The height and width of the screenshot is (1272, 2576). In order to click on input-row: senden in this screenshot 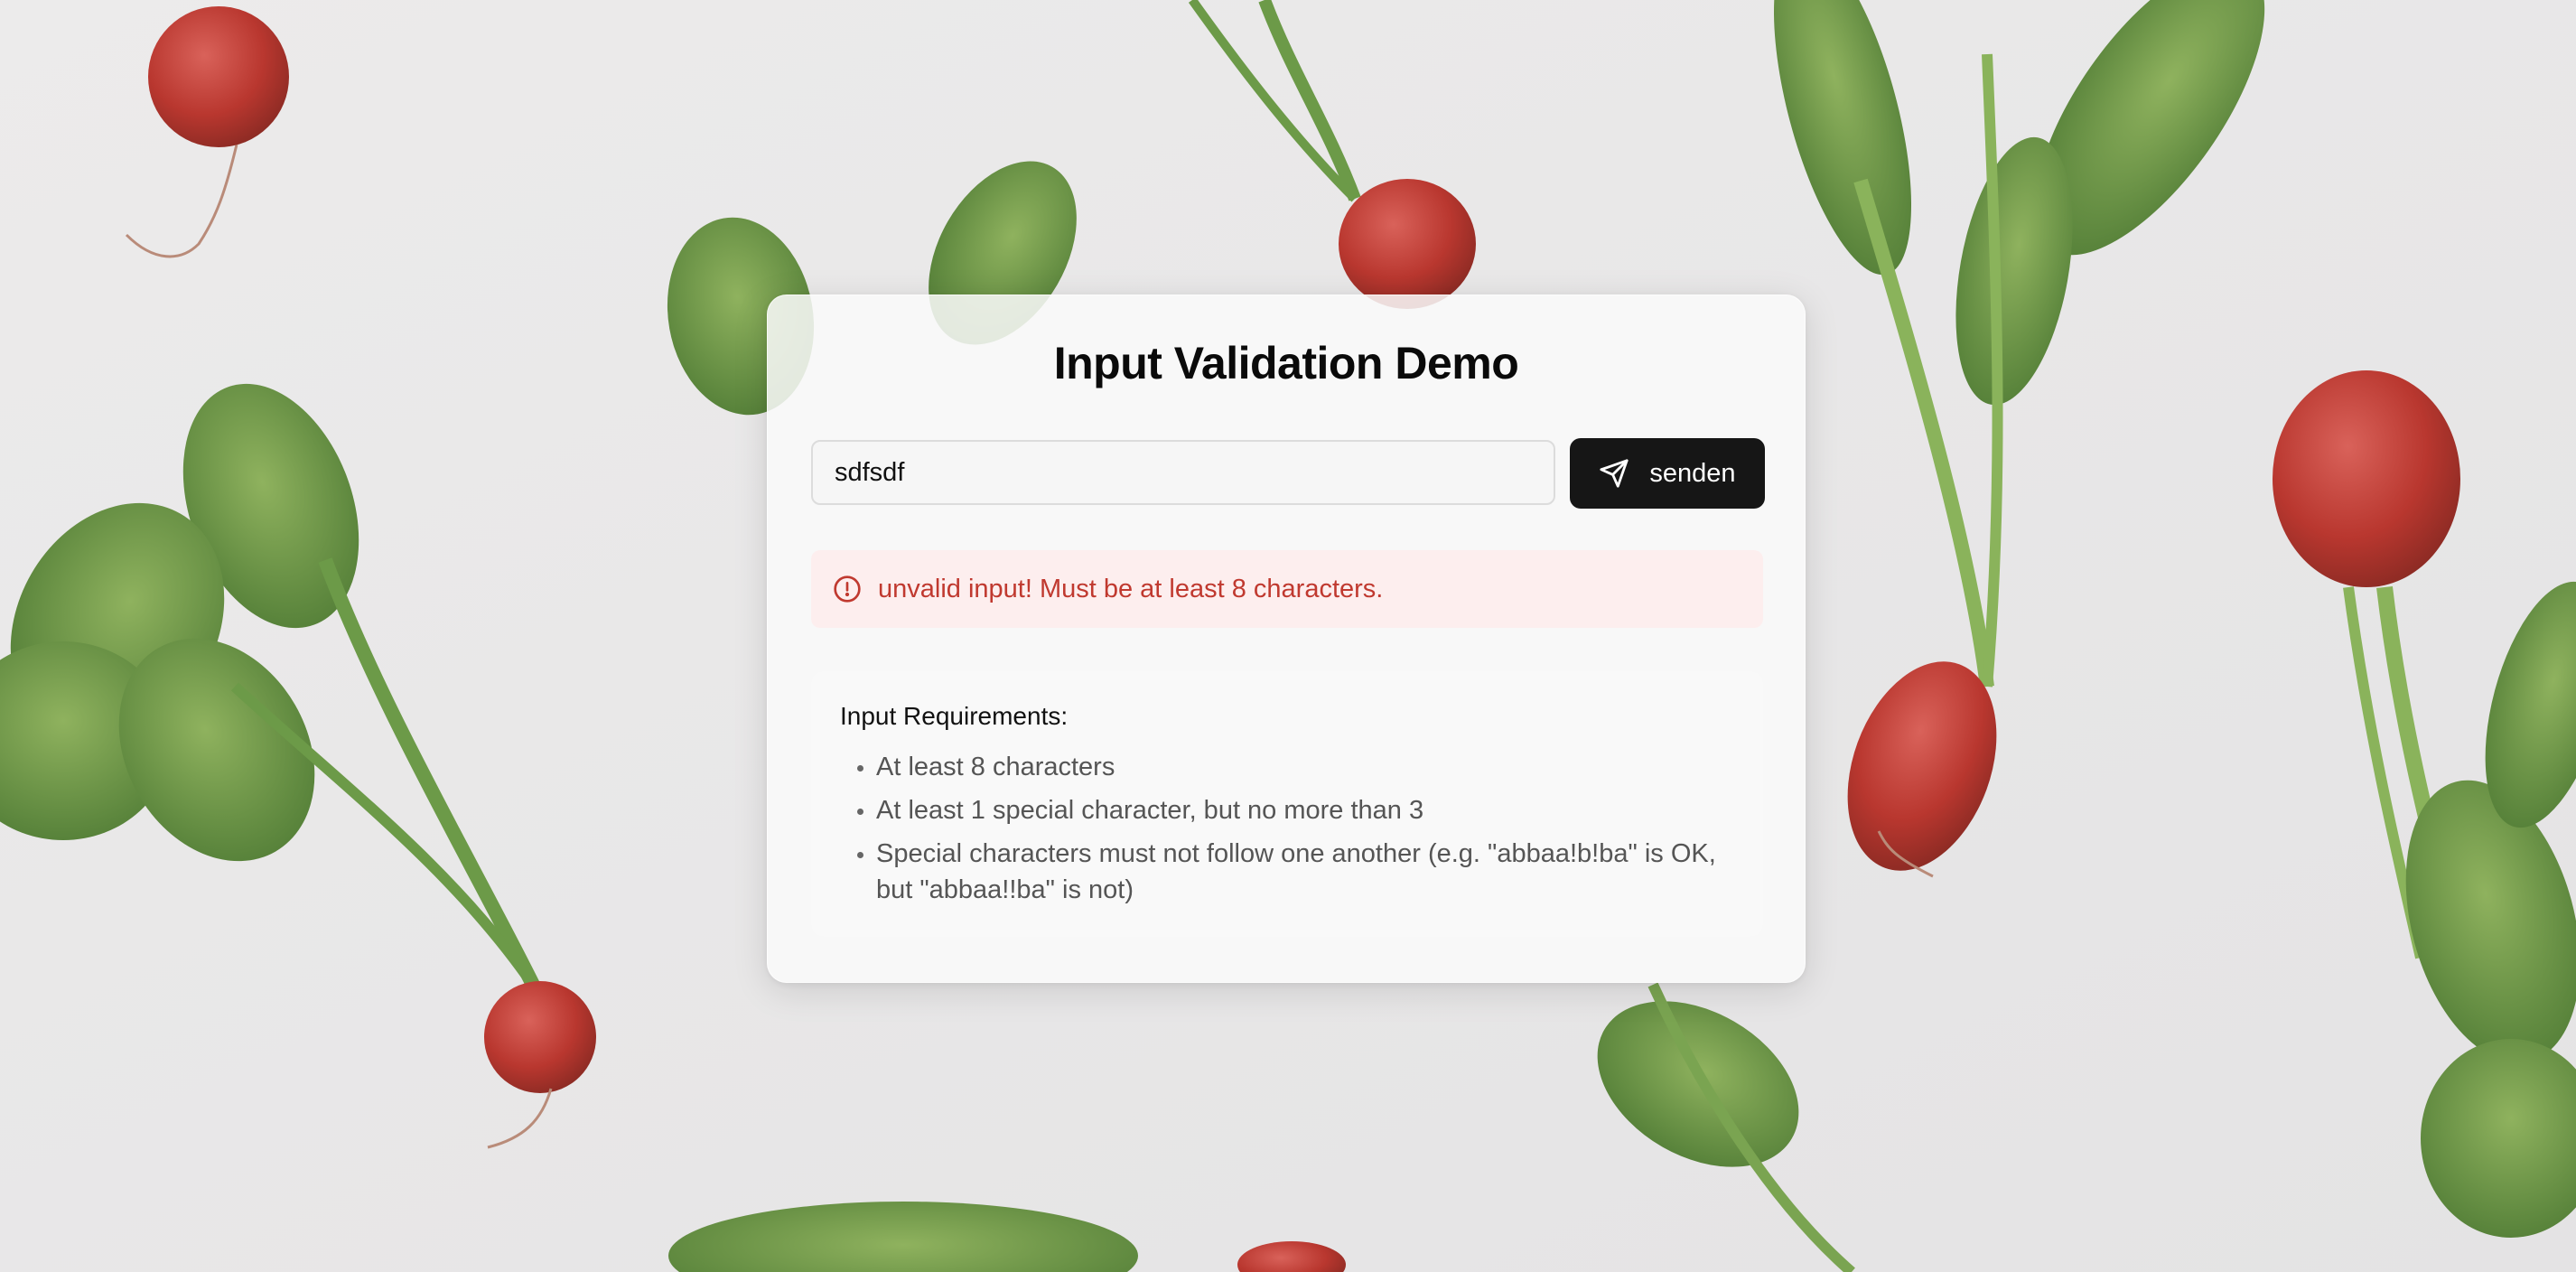, I will do `click(1288, 474)`.